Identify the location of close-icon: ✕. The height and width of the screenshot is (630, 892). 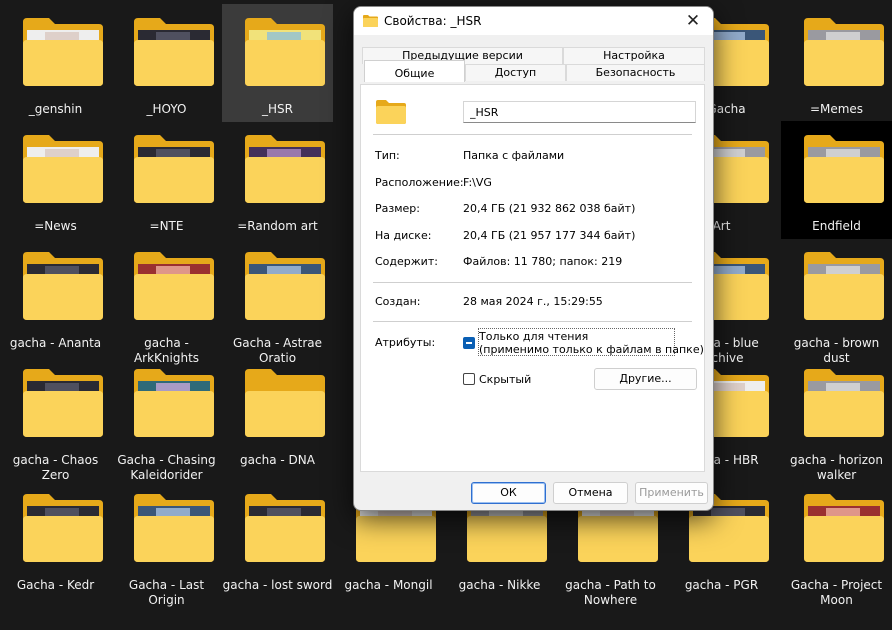
(693, 21).